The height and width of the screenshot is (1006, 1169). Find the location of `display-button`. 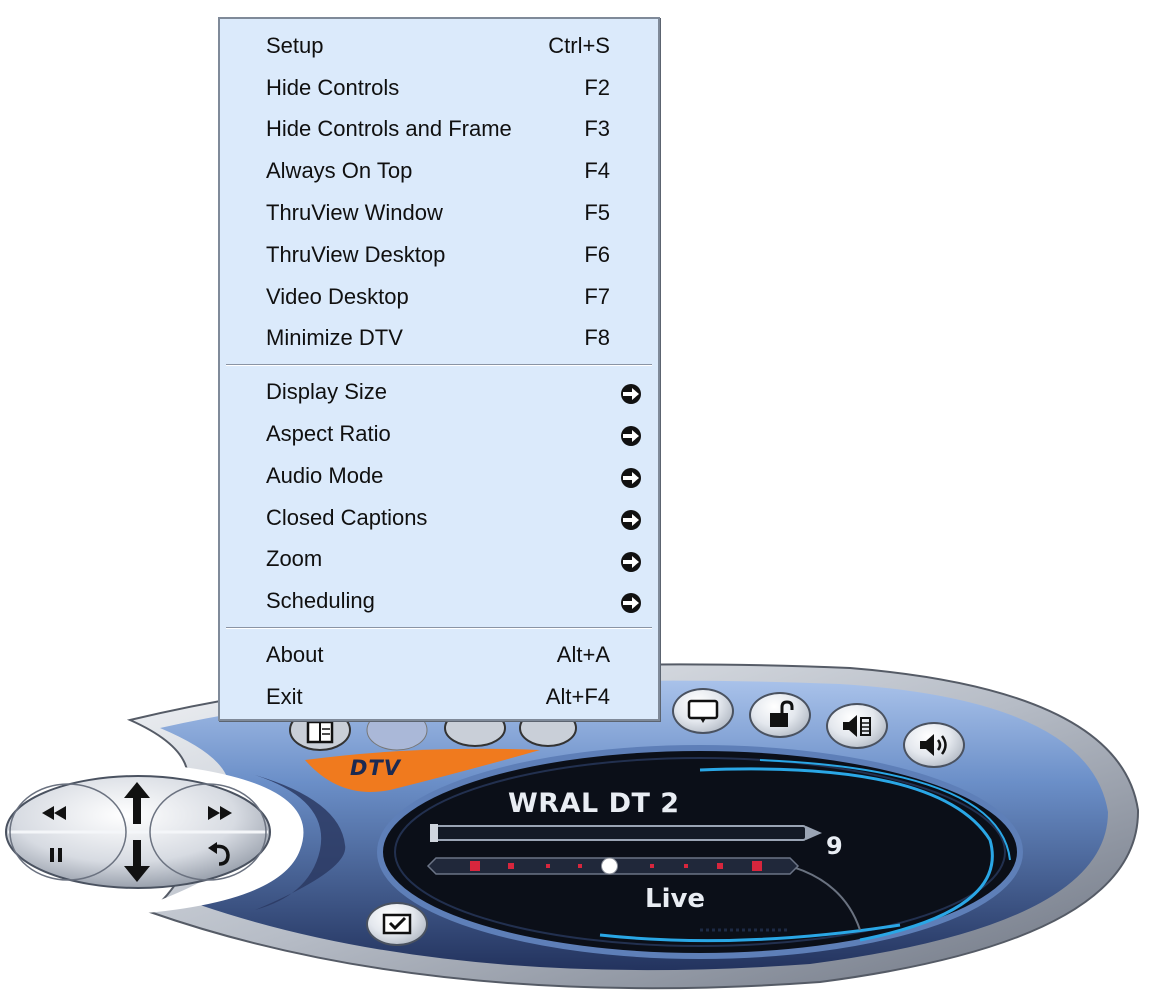

display-button is located at coordinates (703, 711).